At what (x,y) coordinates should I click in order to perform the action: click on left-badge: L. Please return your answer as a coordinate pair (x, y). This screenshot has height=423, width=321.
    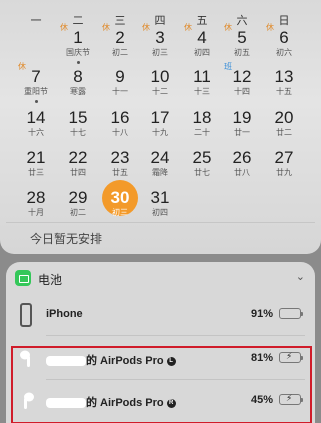
    Looking at the image, I should click on (171, 361).